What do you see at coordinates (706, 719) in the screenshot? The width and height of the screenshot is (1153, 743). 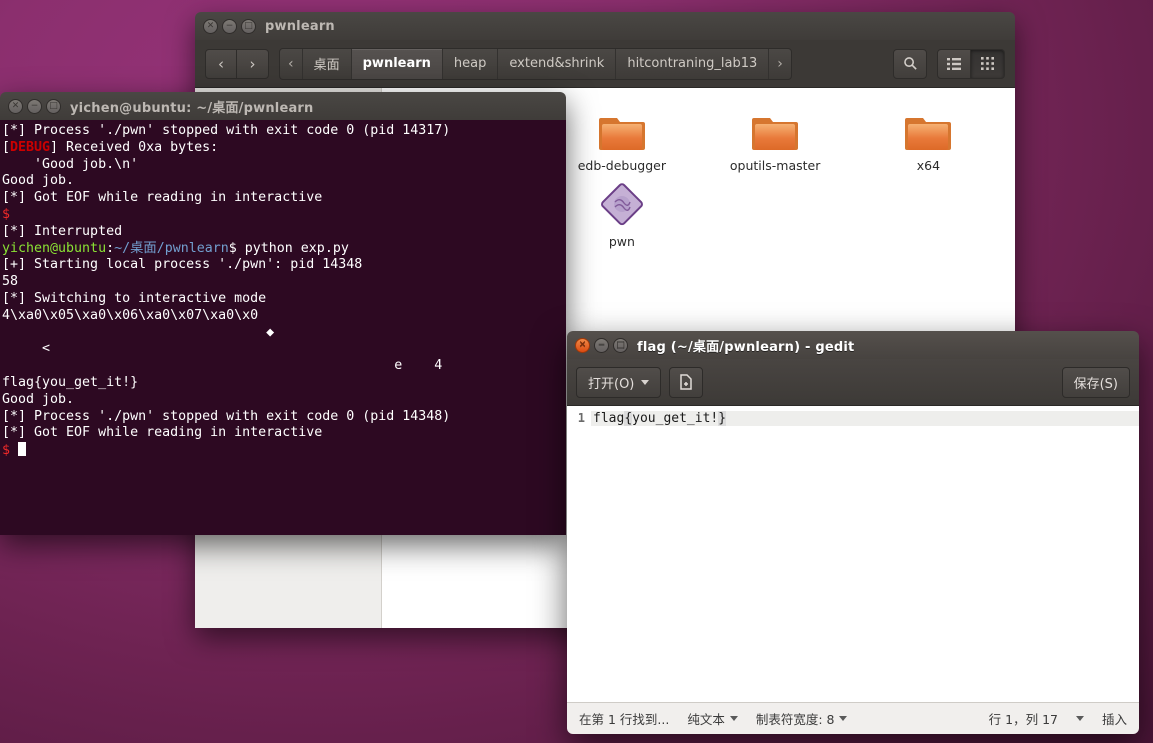 I see `language-label: 纯文本` at bounding box center [706, 719].